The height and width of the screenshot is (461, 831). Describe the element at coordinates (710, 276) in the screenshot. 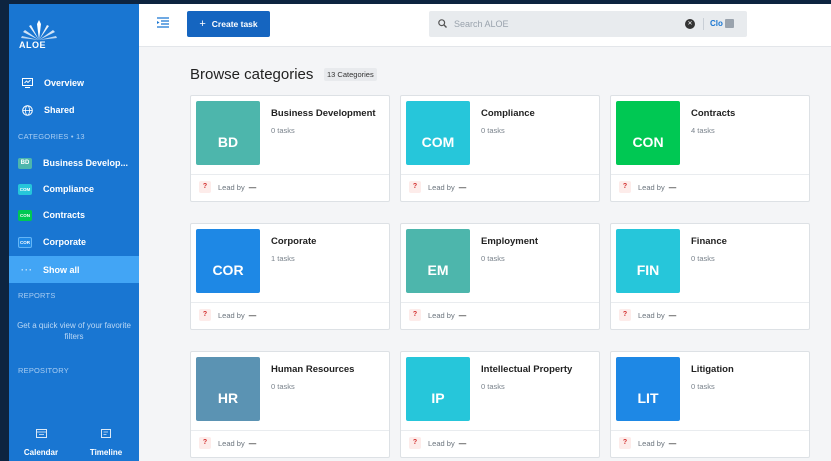

I see `category-card-finance: FIN Finance 0 tasks ? Lead by —` at that location.